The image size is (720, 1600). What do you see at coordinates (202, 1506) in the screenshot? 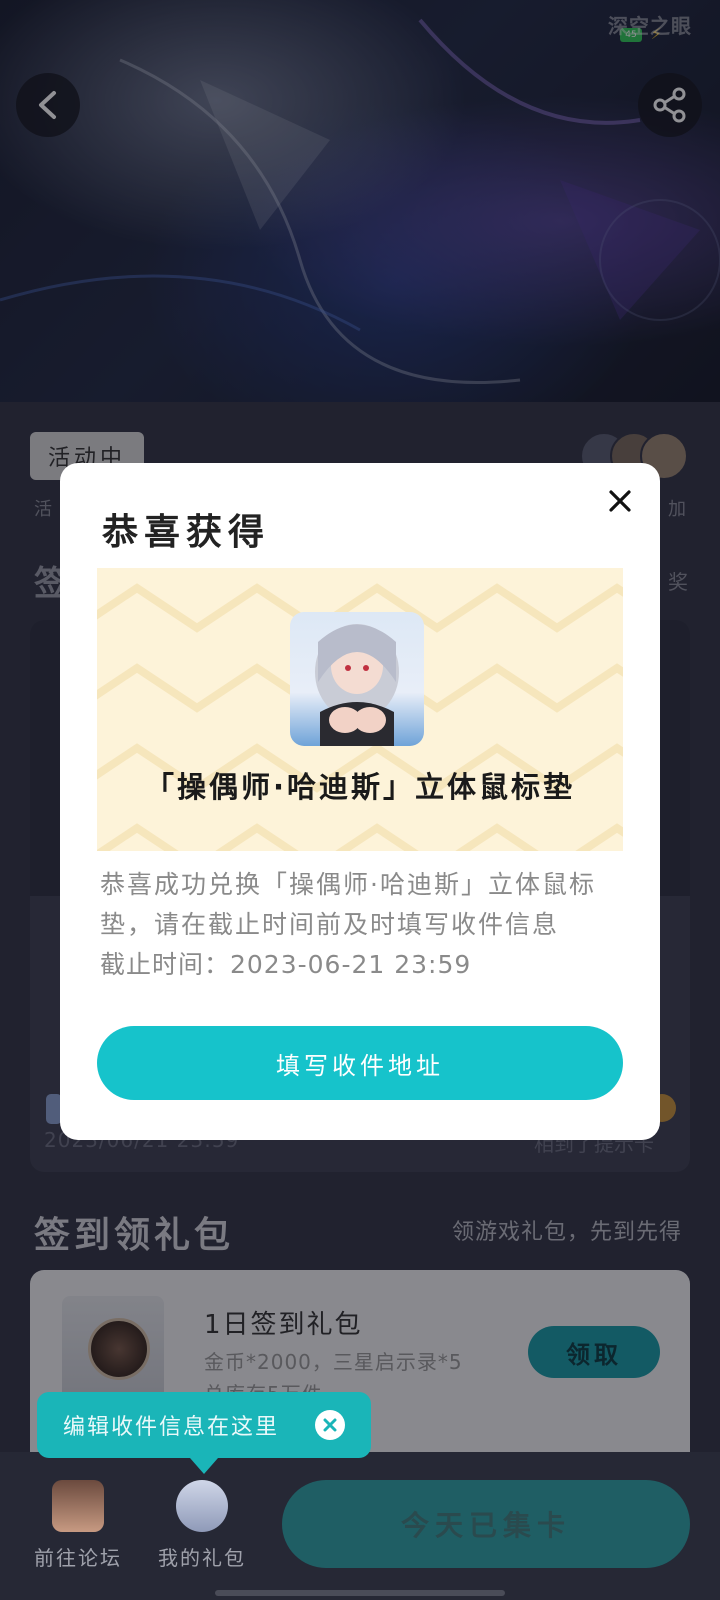
I see `gift-avatar-icon` at bounding box center [202, 1506].